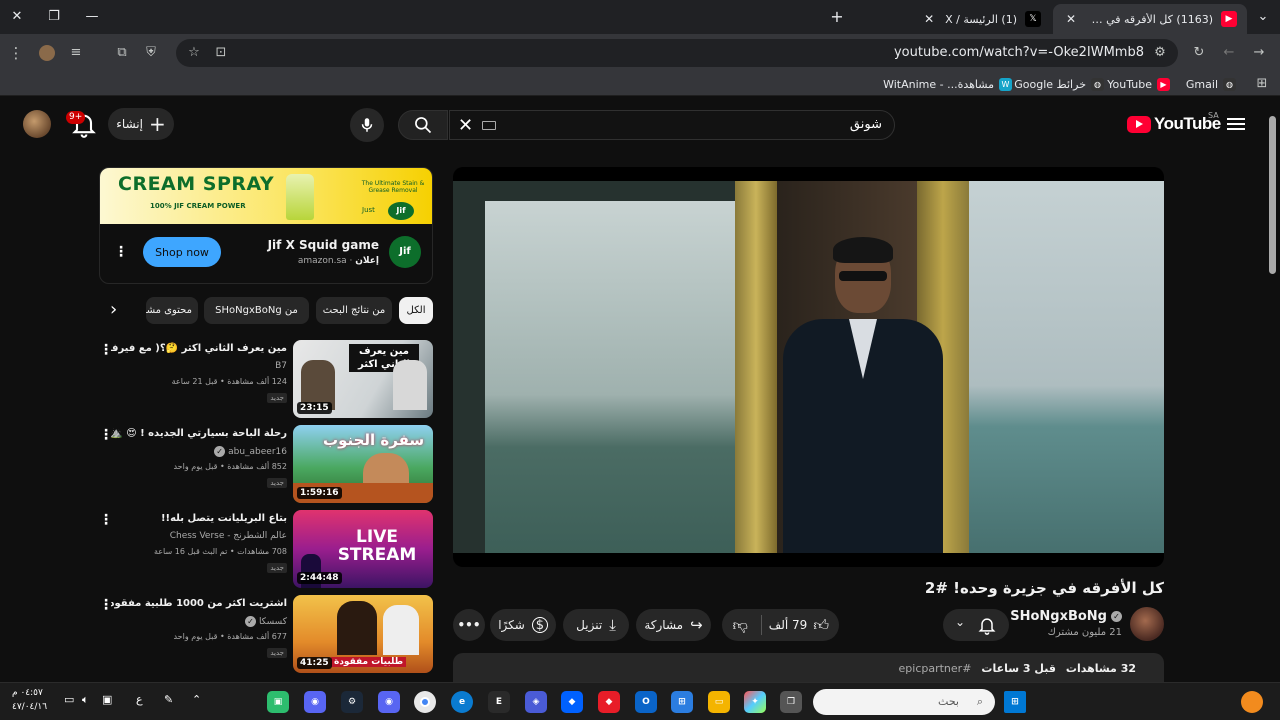 This screenshot has width=1280, height=720. I want to click on url-text: youtube.com/watch?v=-Oke2IWMmb8, so click(1019, 52).